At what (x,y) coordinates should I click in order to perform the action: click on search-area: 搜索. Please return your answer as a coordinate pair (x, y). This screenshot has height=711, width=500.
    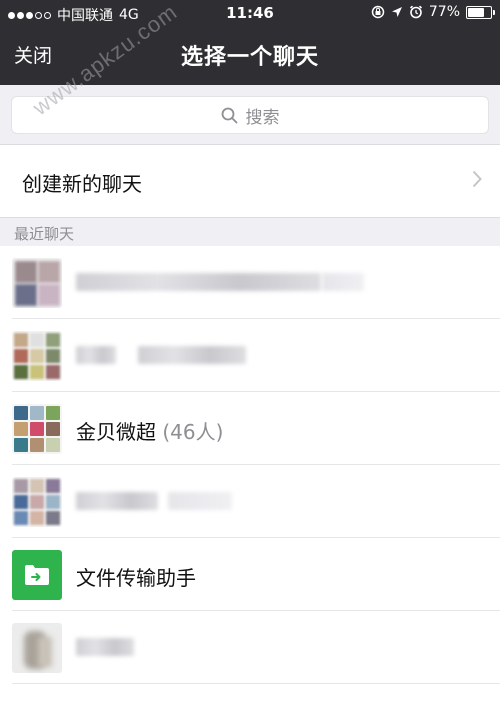
    Looking at the image, I should click on (250, 114).